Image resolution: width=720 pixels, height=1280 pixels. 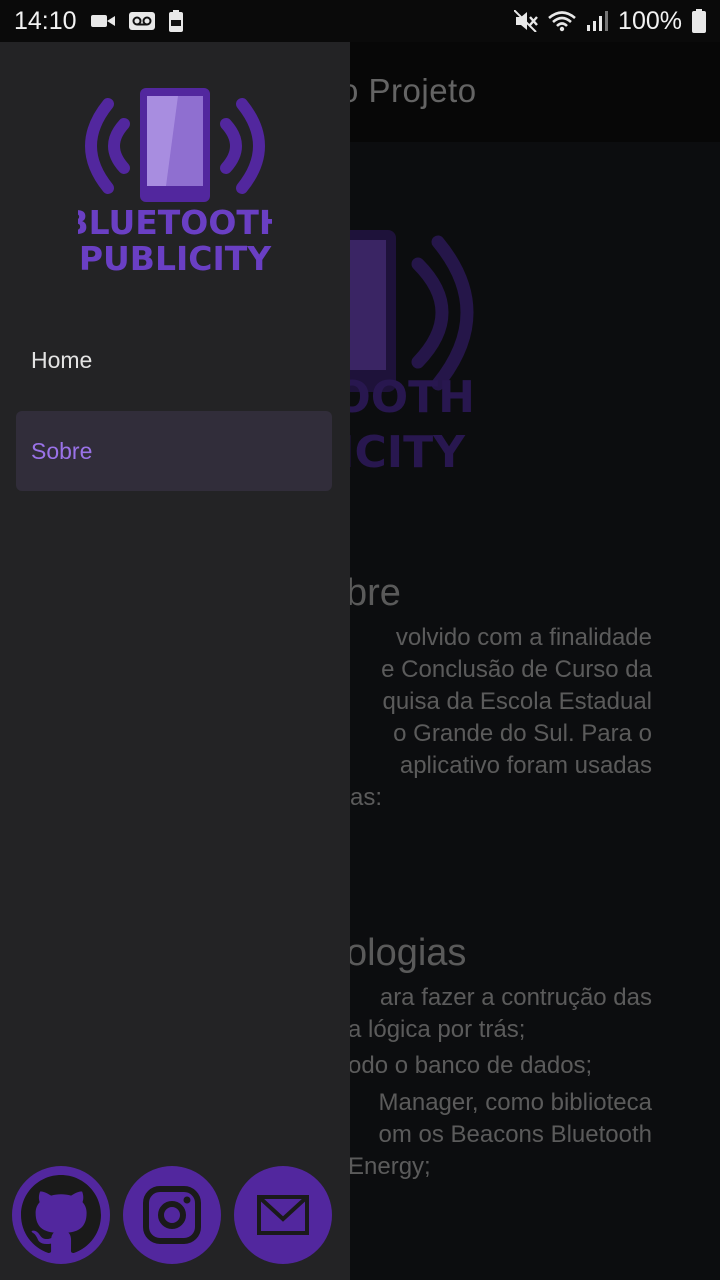 I want to click on github-button, so click(x=61, y=1215).